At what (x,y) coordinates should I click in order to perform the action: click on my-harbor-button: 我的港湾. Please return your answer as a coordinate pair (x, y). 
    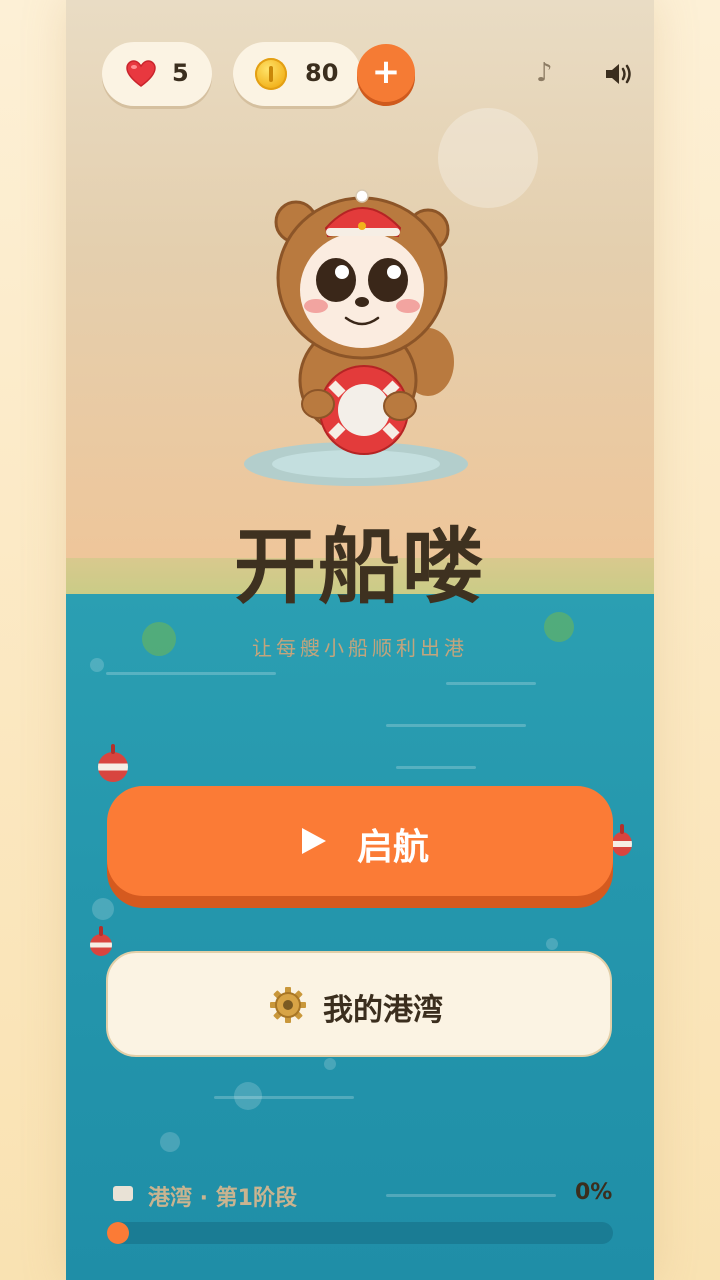
    Looking at the image, I should click on (359, 1004).